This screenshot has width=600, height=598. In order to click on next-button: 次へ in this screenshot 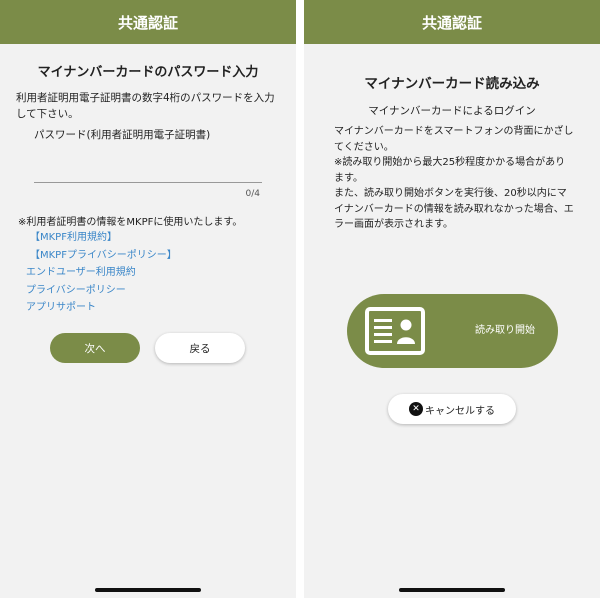, I will do `click(95, 348)`.